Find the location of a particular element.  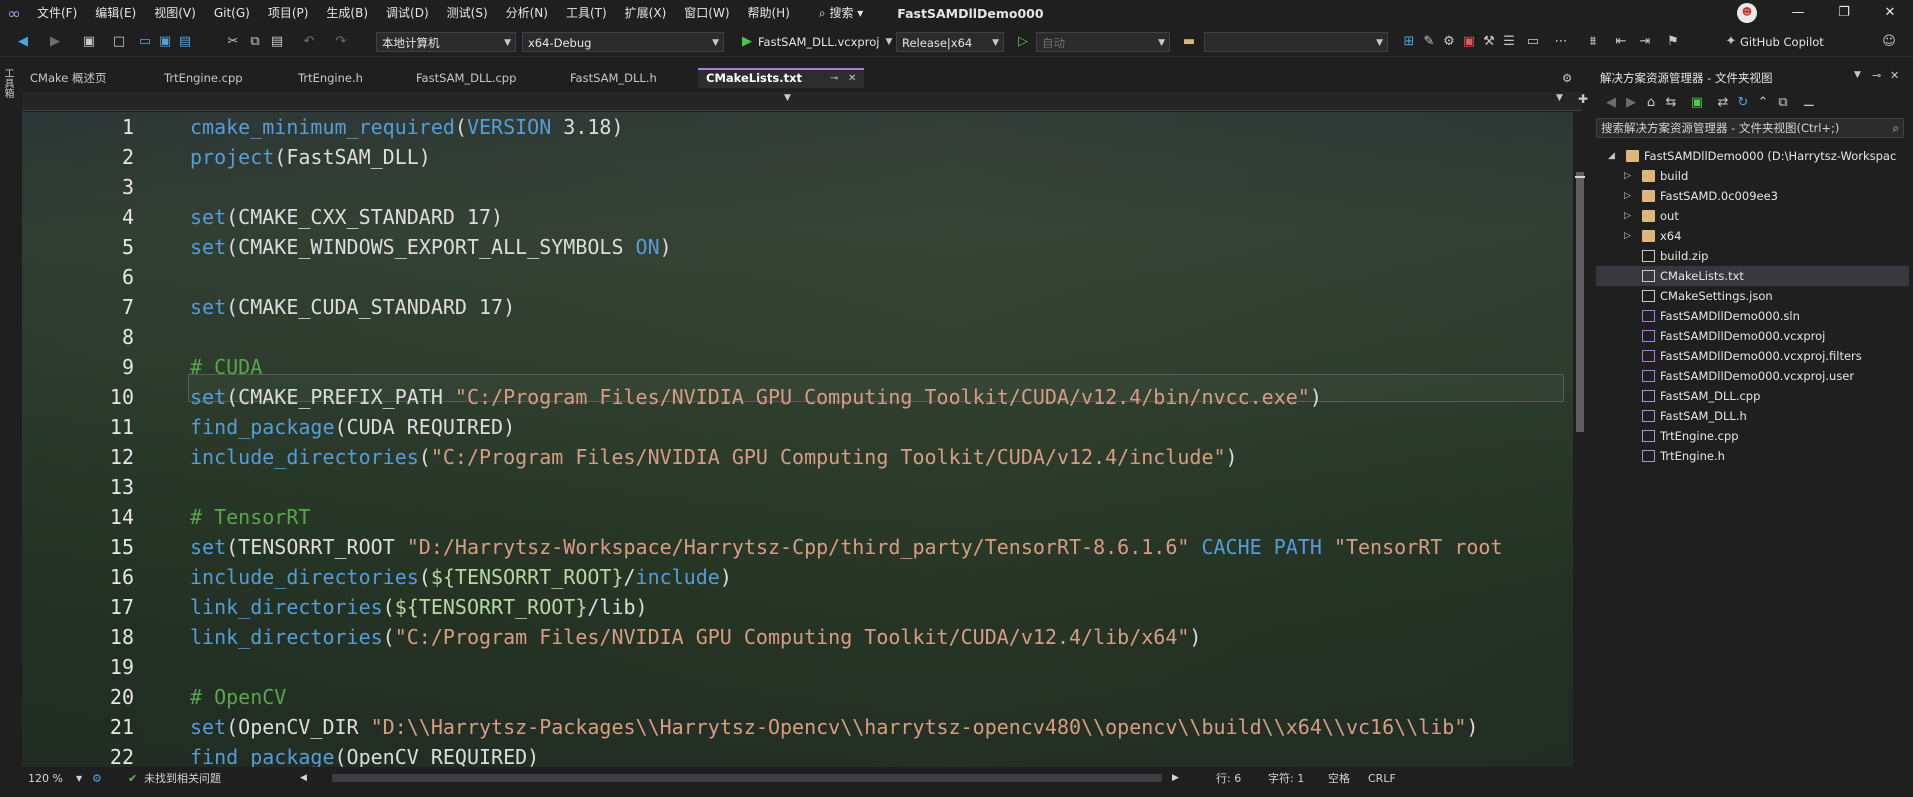

tools-icon: ⚒ is located at coordinates (1489, 42).